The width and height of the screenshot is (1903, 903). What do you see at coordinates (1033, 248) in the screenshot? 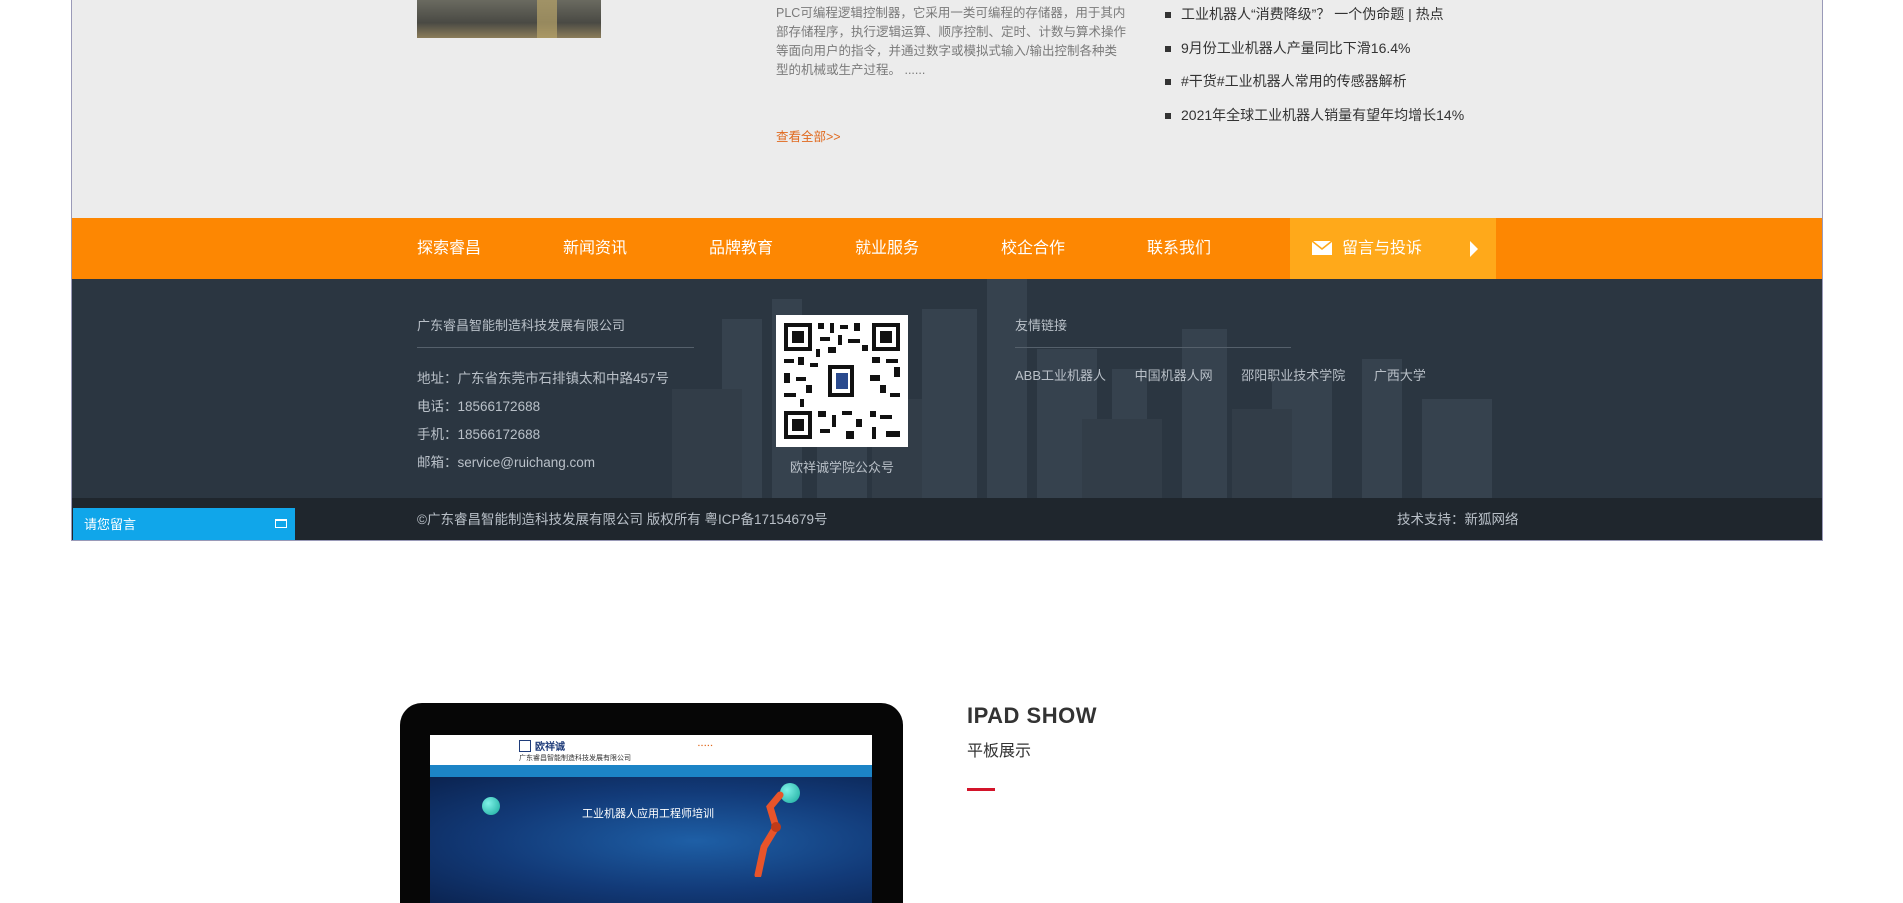
I see `nav-item-cooperation: 校企合作` at bounding box center [1033, 248].